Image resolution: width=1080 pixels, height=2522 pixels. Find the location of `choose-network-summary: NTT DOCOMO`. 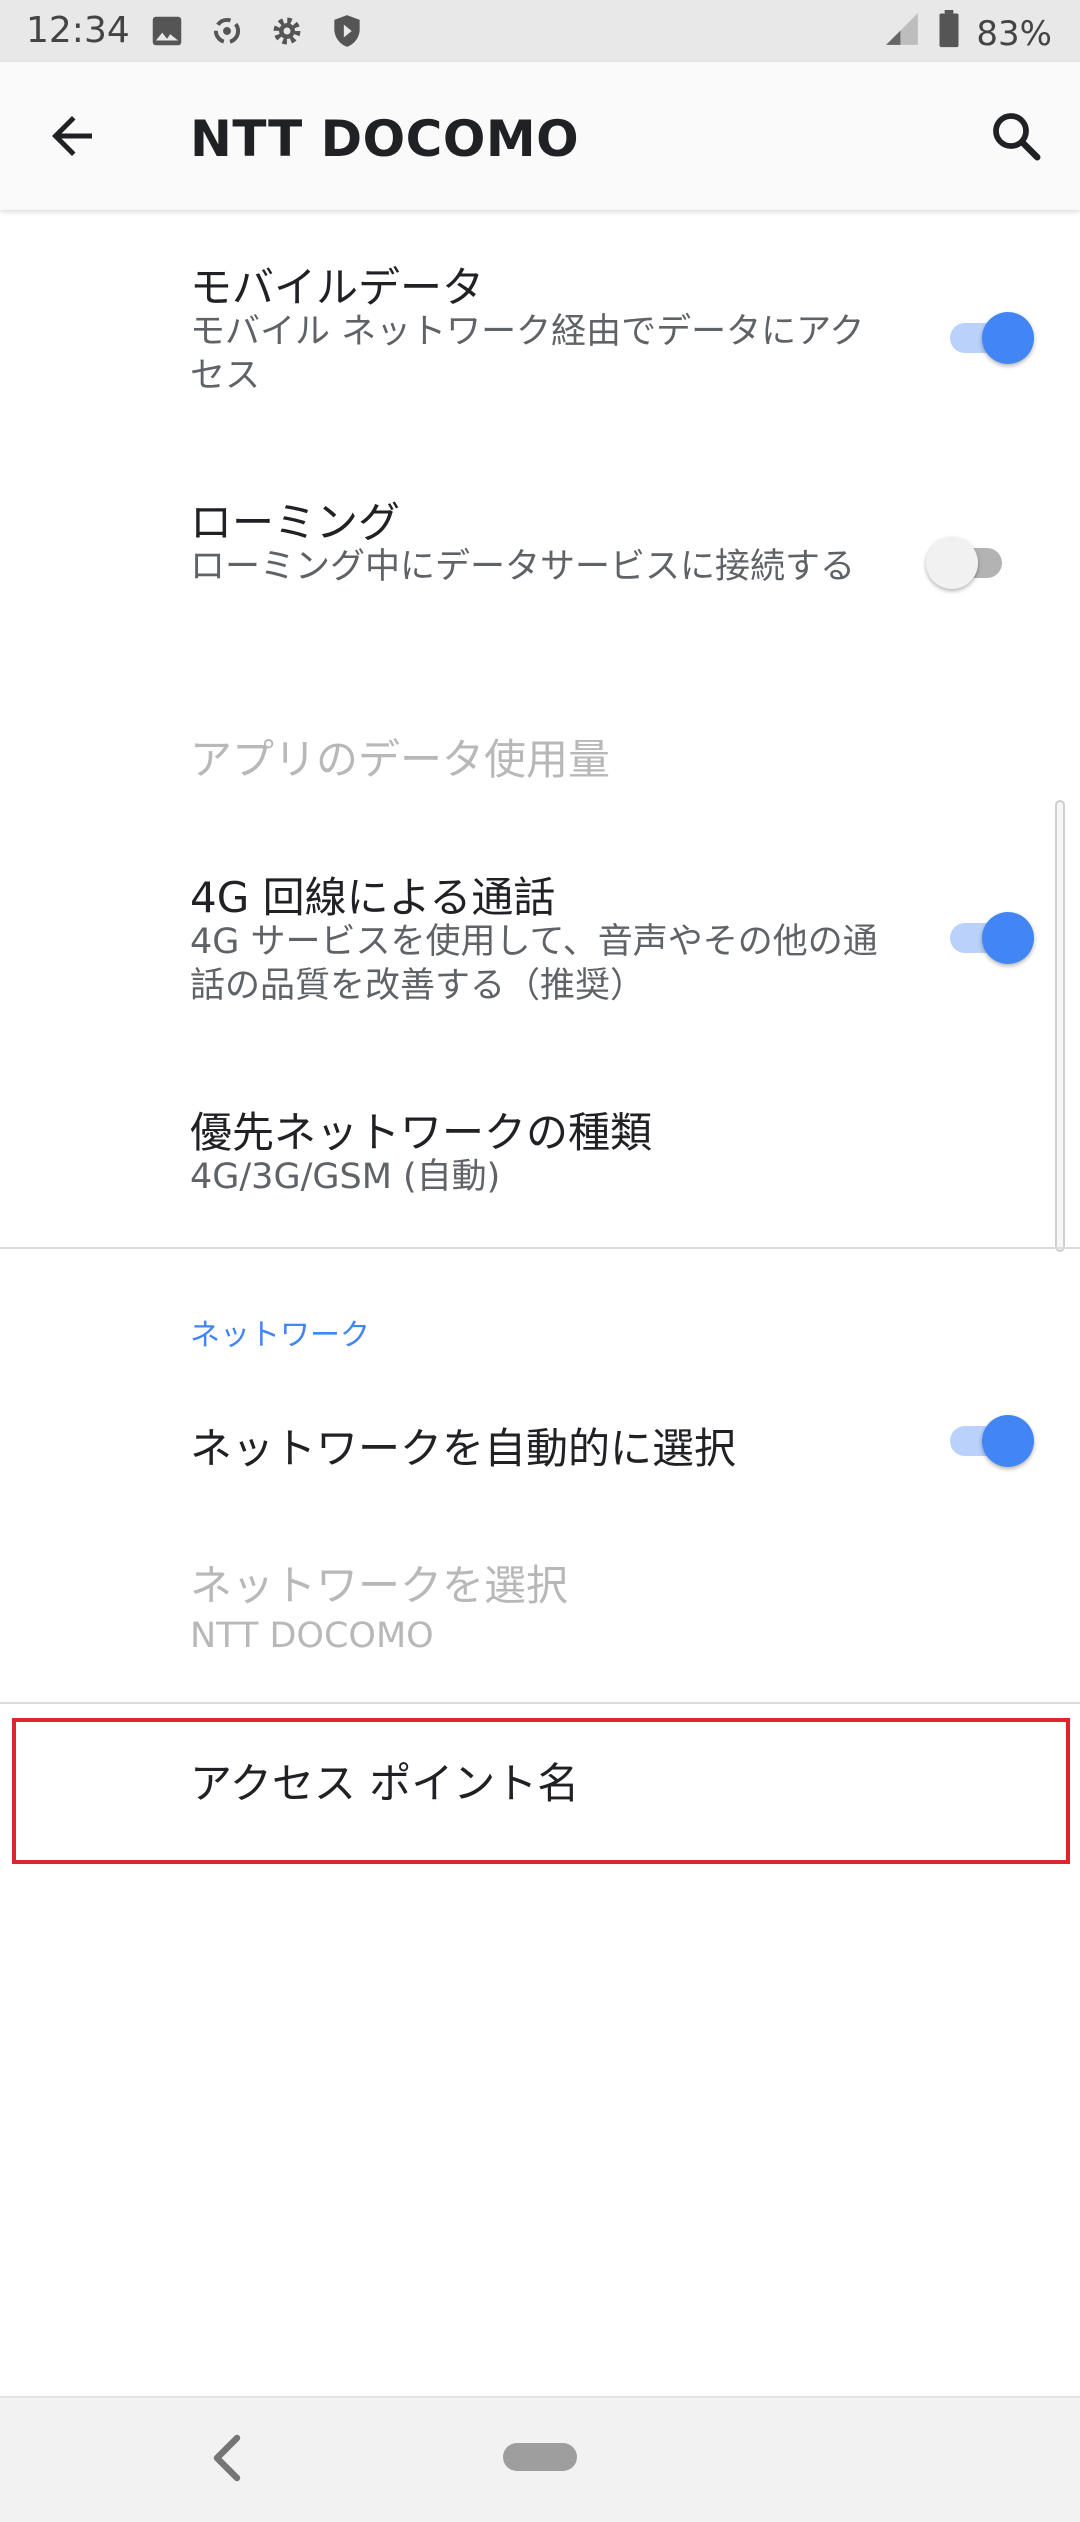

choose-network-summary: NTT DOCOMO is located at coordinates (312, 1636).